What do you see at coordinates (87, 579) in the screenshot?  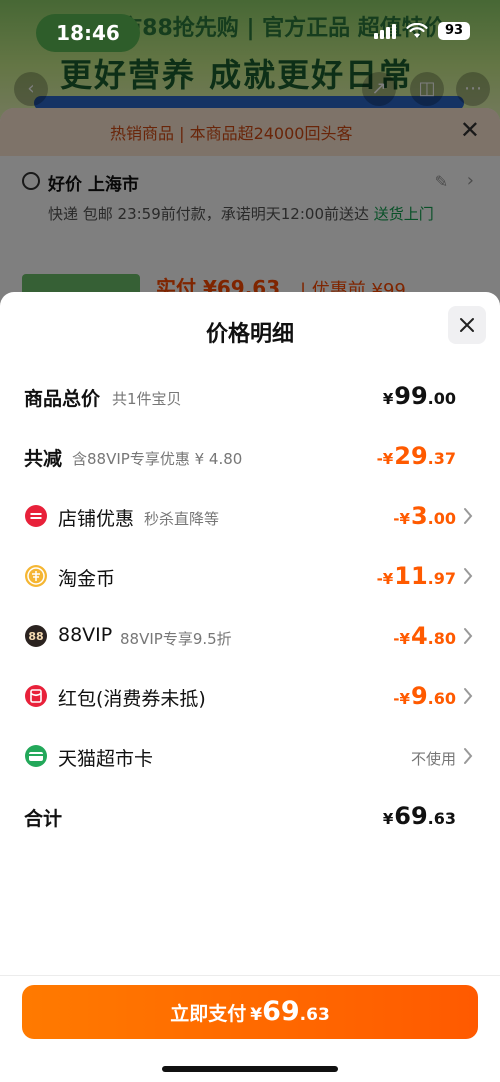 I see `row-label: 淘金币` at bounding box center [87, 579].